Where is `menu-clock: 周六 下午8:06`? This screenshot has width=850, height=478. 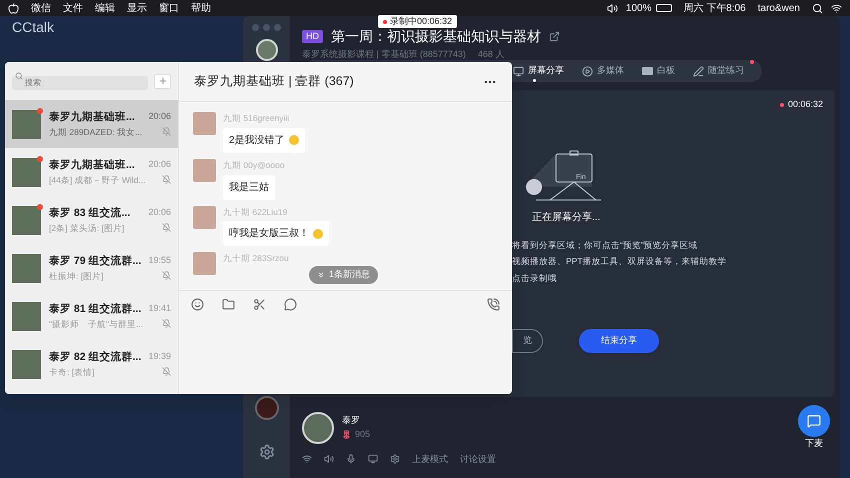
menu-clock: 周六 下午8:06 is located at coordinates (715, 8).